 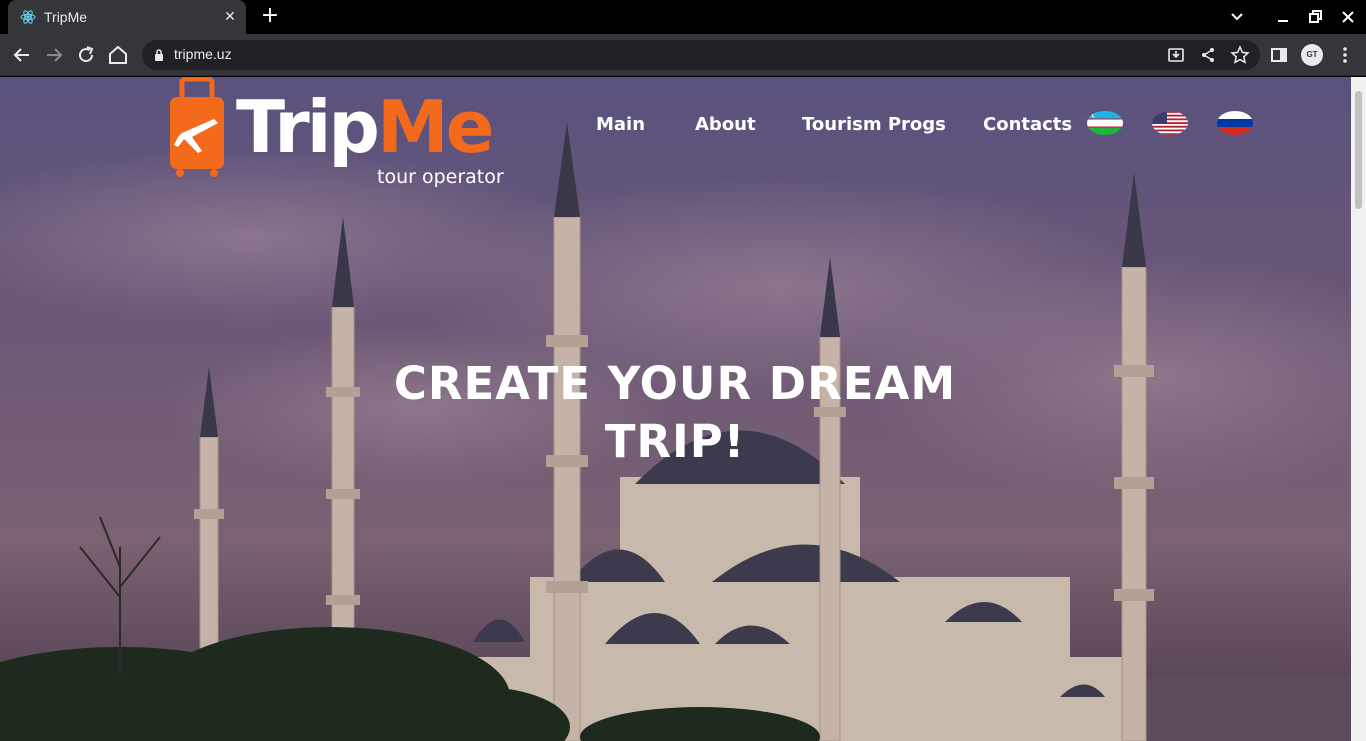 I want to click on nav-tourism-progs: Tourism Progs, so click(x=874, y=124).